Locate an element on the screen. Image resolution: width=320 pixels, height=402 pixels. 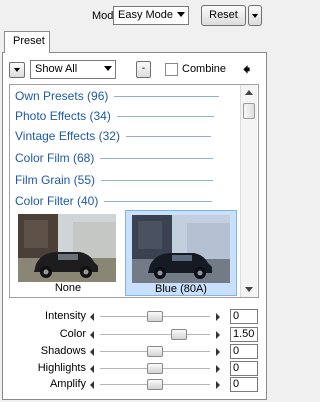
highlights-label: Highlights is located at coordinates (61, 368).